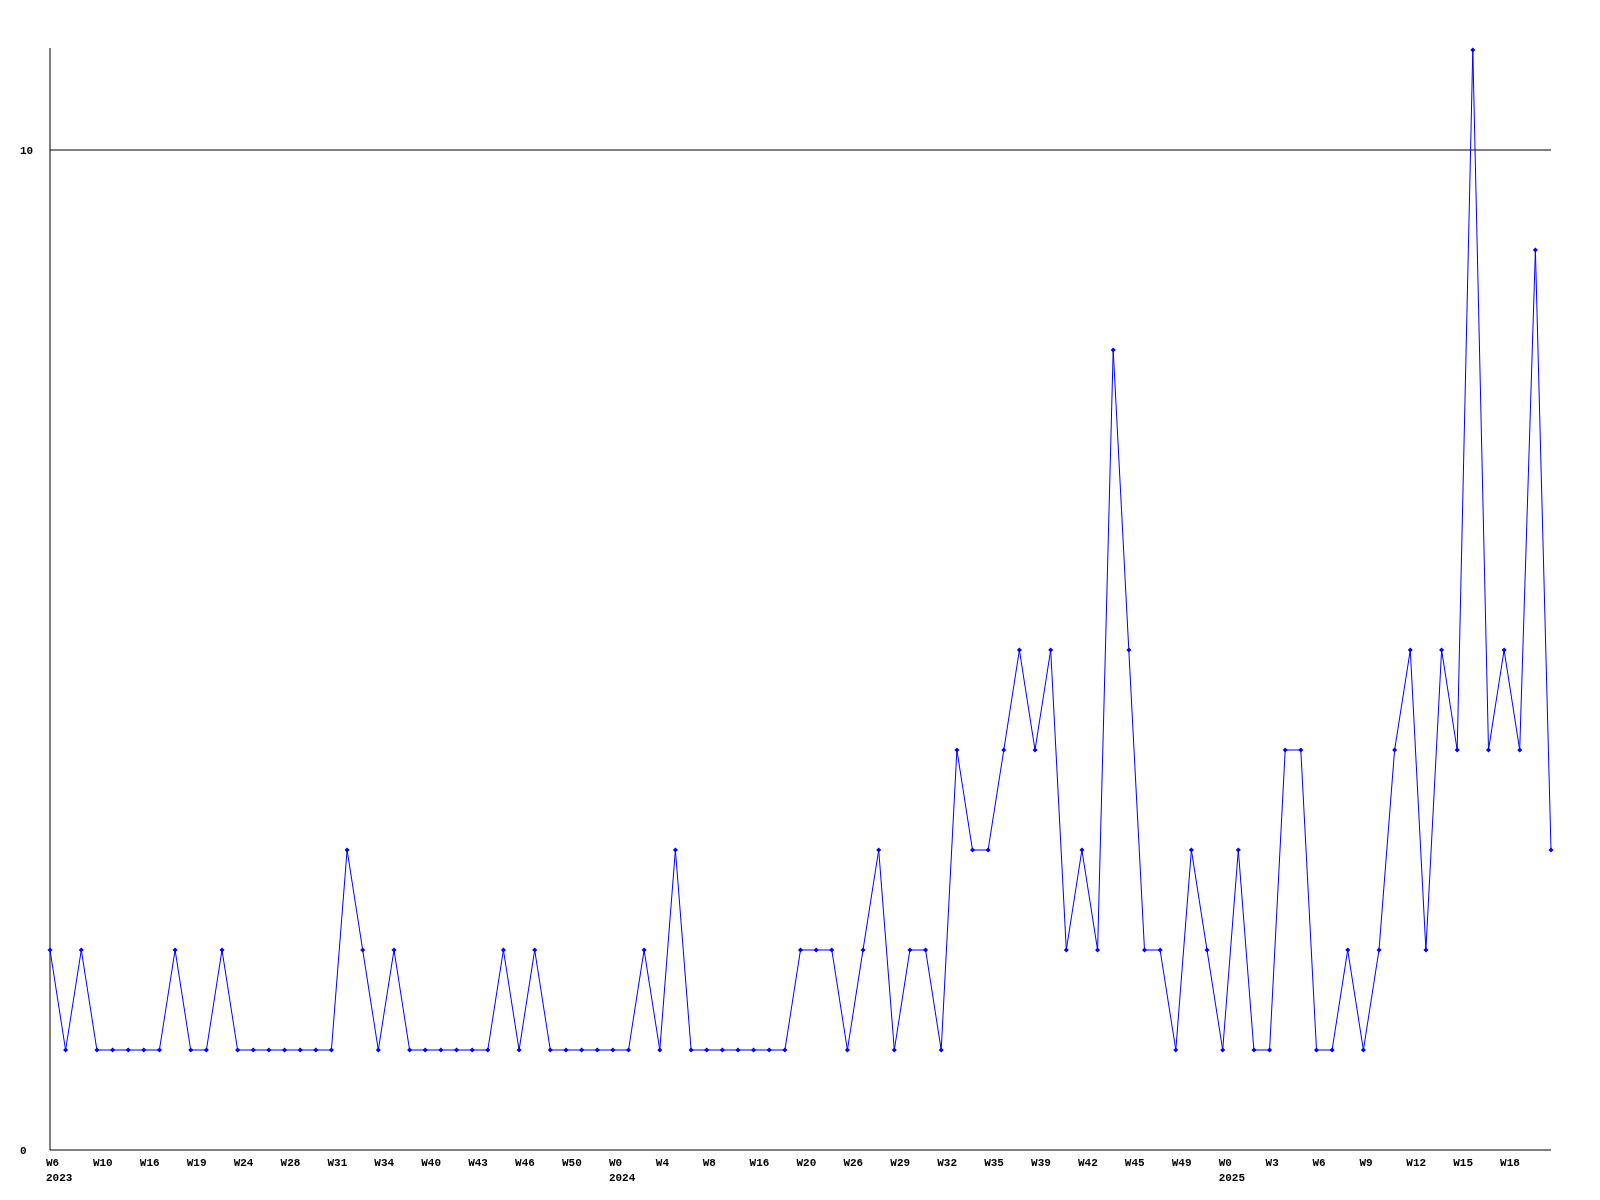 The height and width of the screenshot is (1200, 1600). What do you see at coordinates (23, 1151) in the screenshot?
I see `axis-tick-label: 0` at bounding box center [23, 1151].